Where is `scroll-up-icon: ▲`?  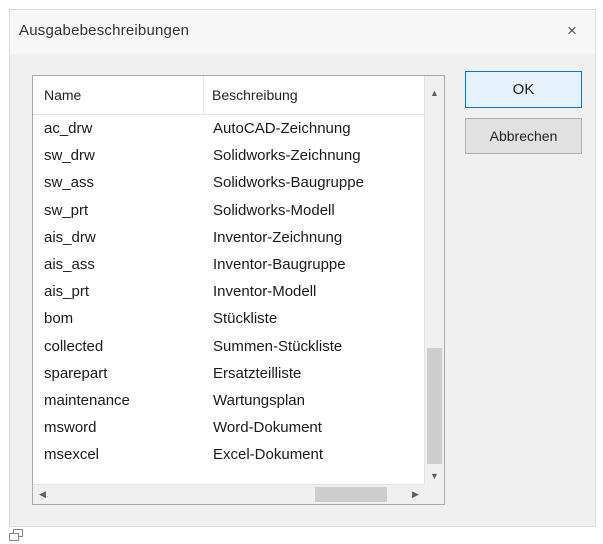
scroll-up-icon: ▲ is located at coordinates (434, 93).